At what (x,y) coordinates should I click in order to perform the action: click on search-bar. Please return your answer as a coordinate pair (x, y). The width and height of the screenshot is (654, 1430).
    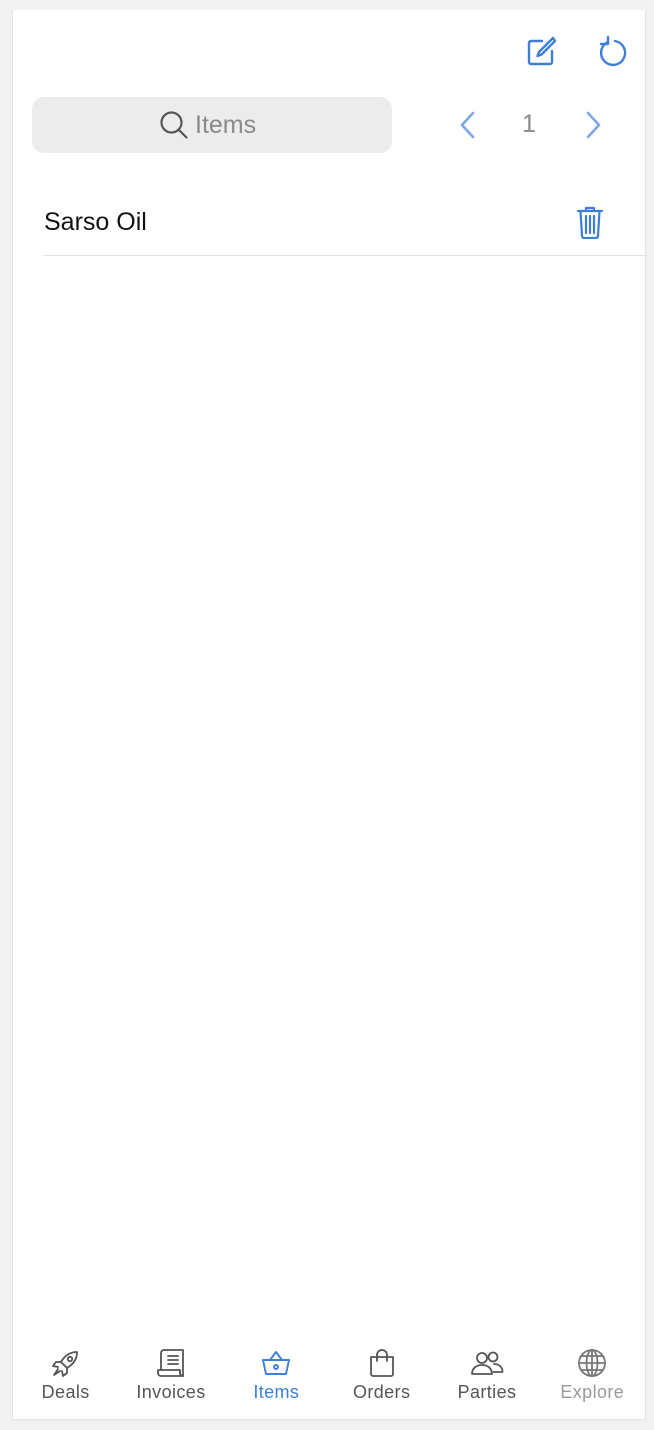
    Looking at the image, I should click on (212, 125).